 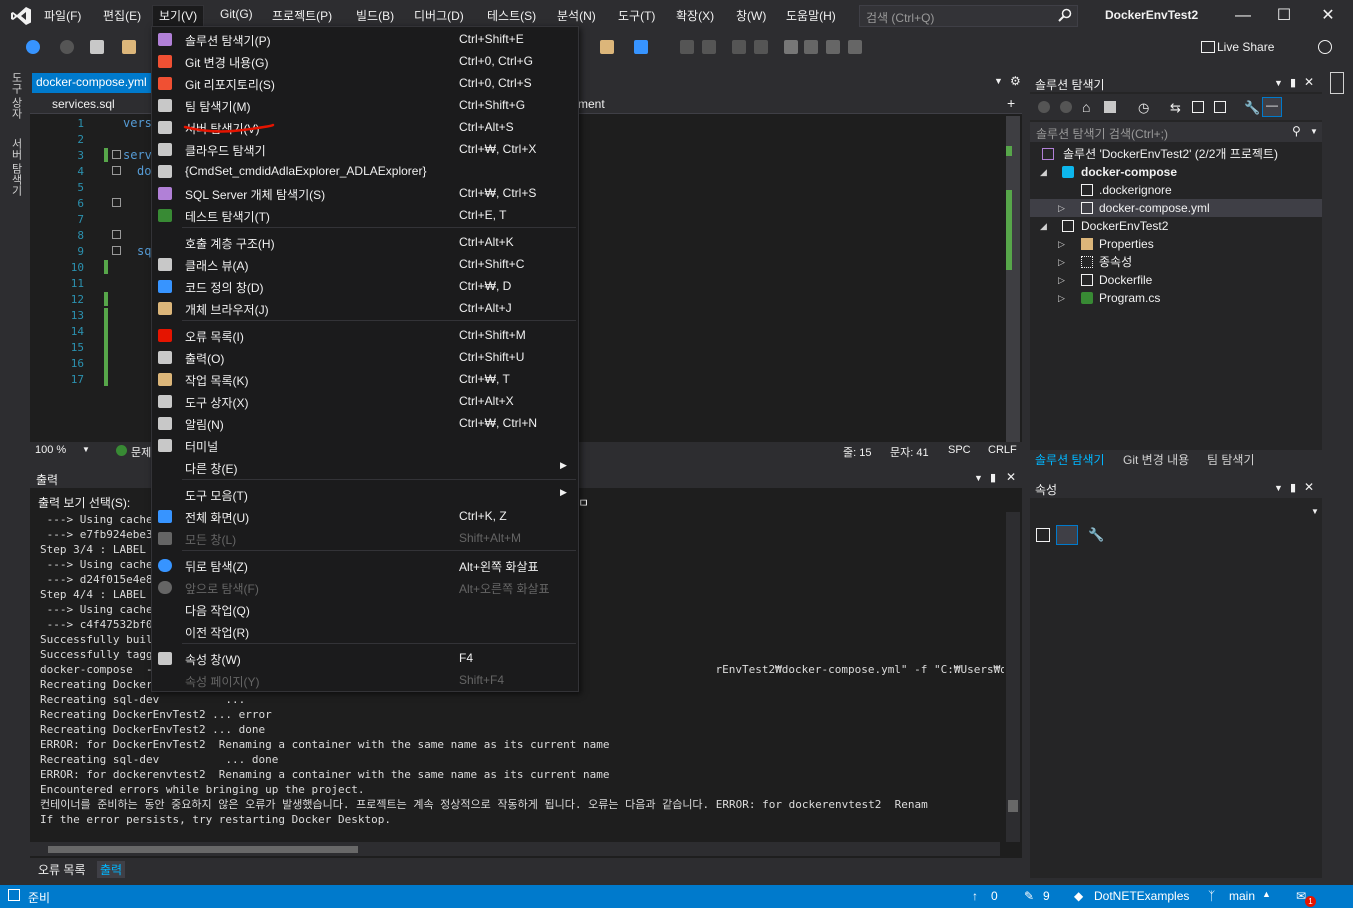 What do you see at coordinates (364, 565) in the screenshot?
I see `view-menu-item: 뒤로 탐색(Z) Alt+왼쪽 화살표` at bounding box center [364, 565].